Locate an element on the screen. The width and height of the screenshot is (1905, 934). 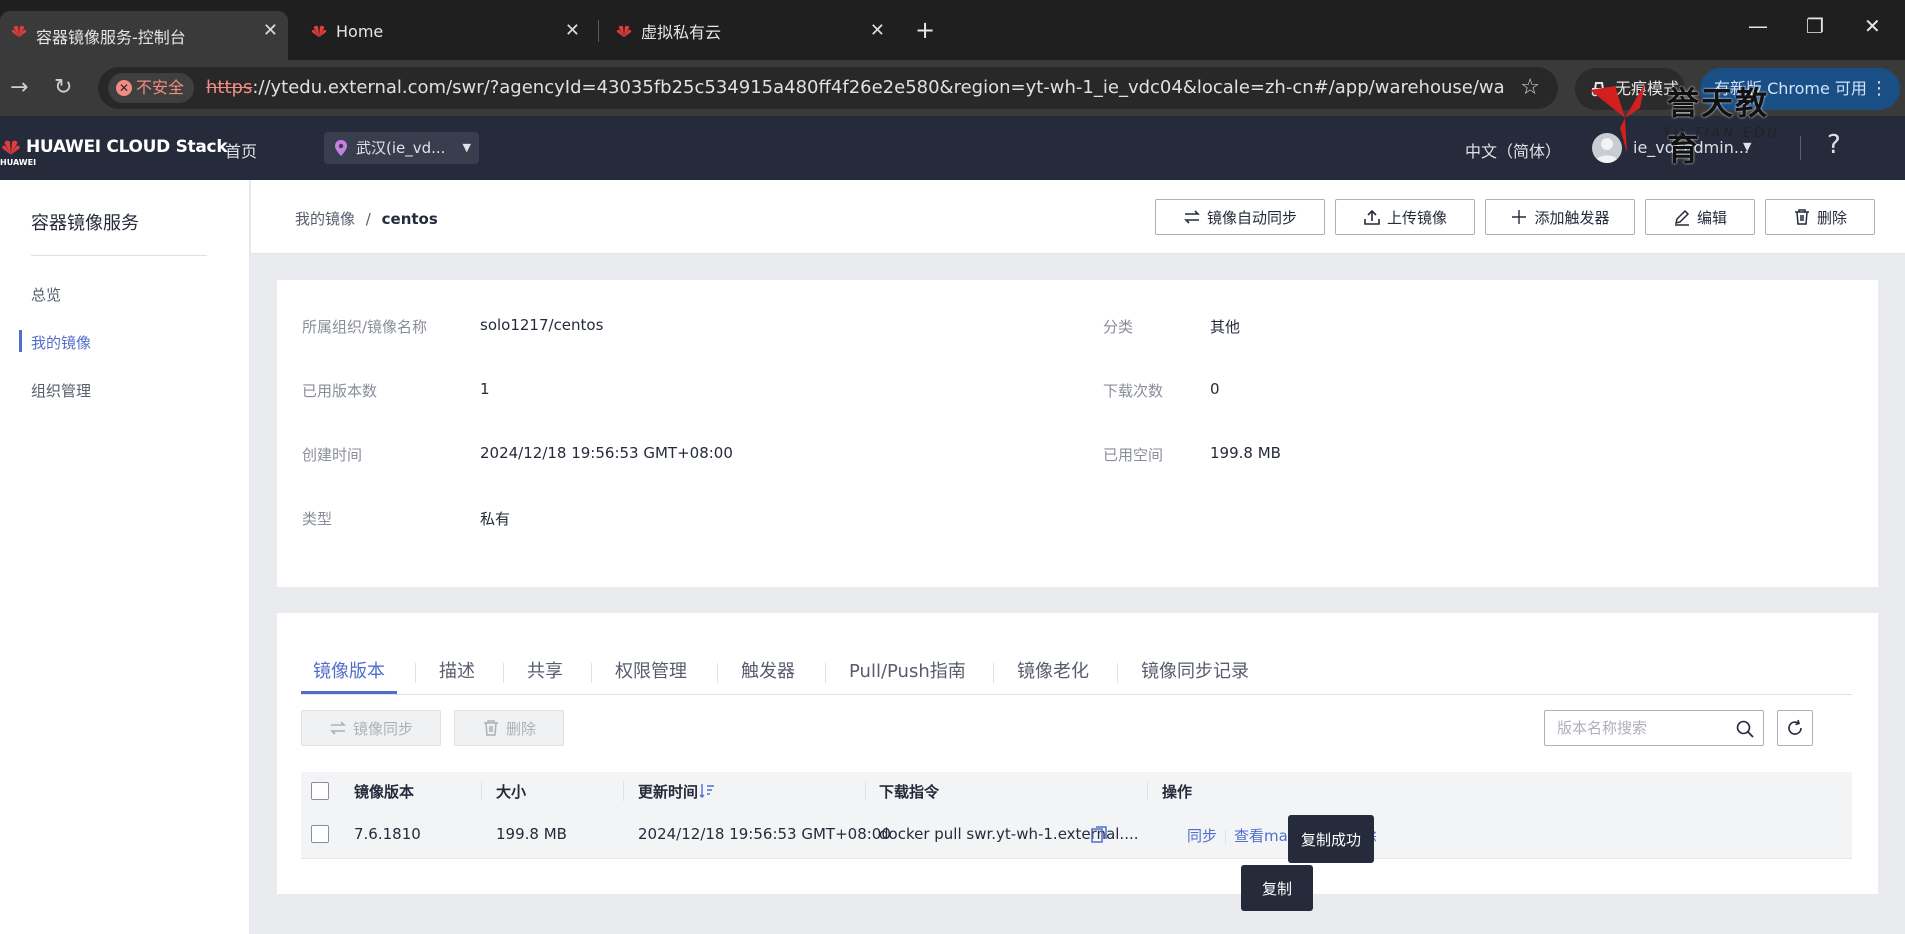
version-search-box is located at coordinates (1654, 728).